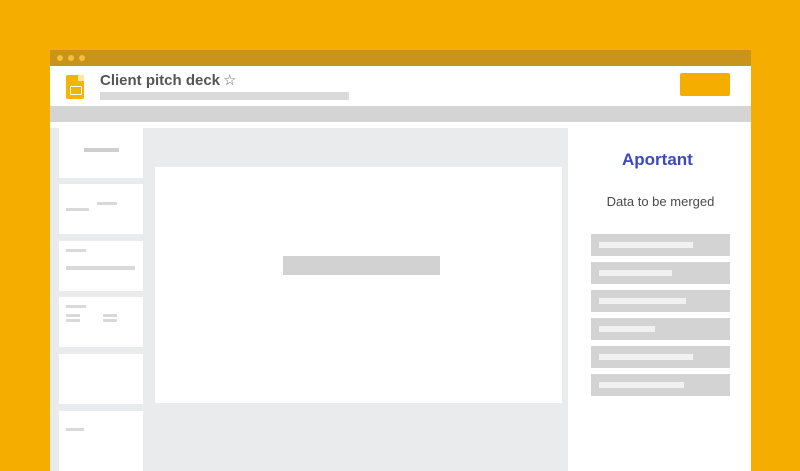  Describe the element at coordinates (82, 58) in the screenshot. I see `window-maximize-dot` at that location.